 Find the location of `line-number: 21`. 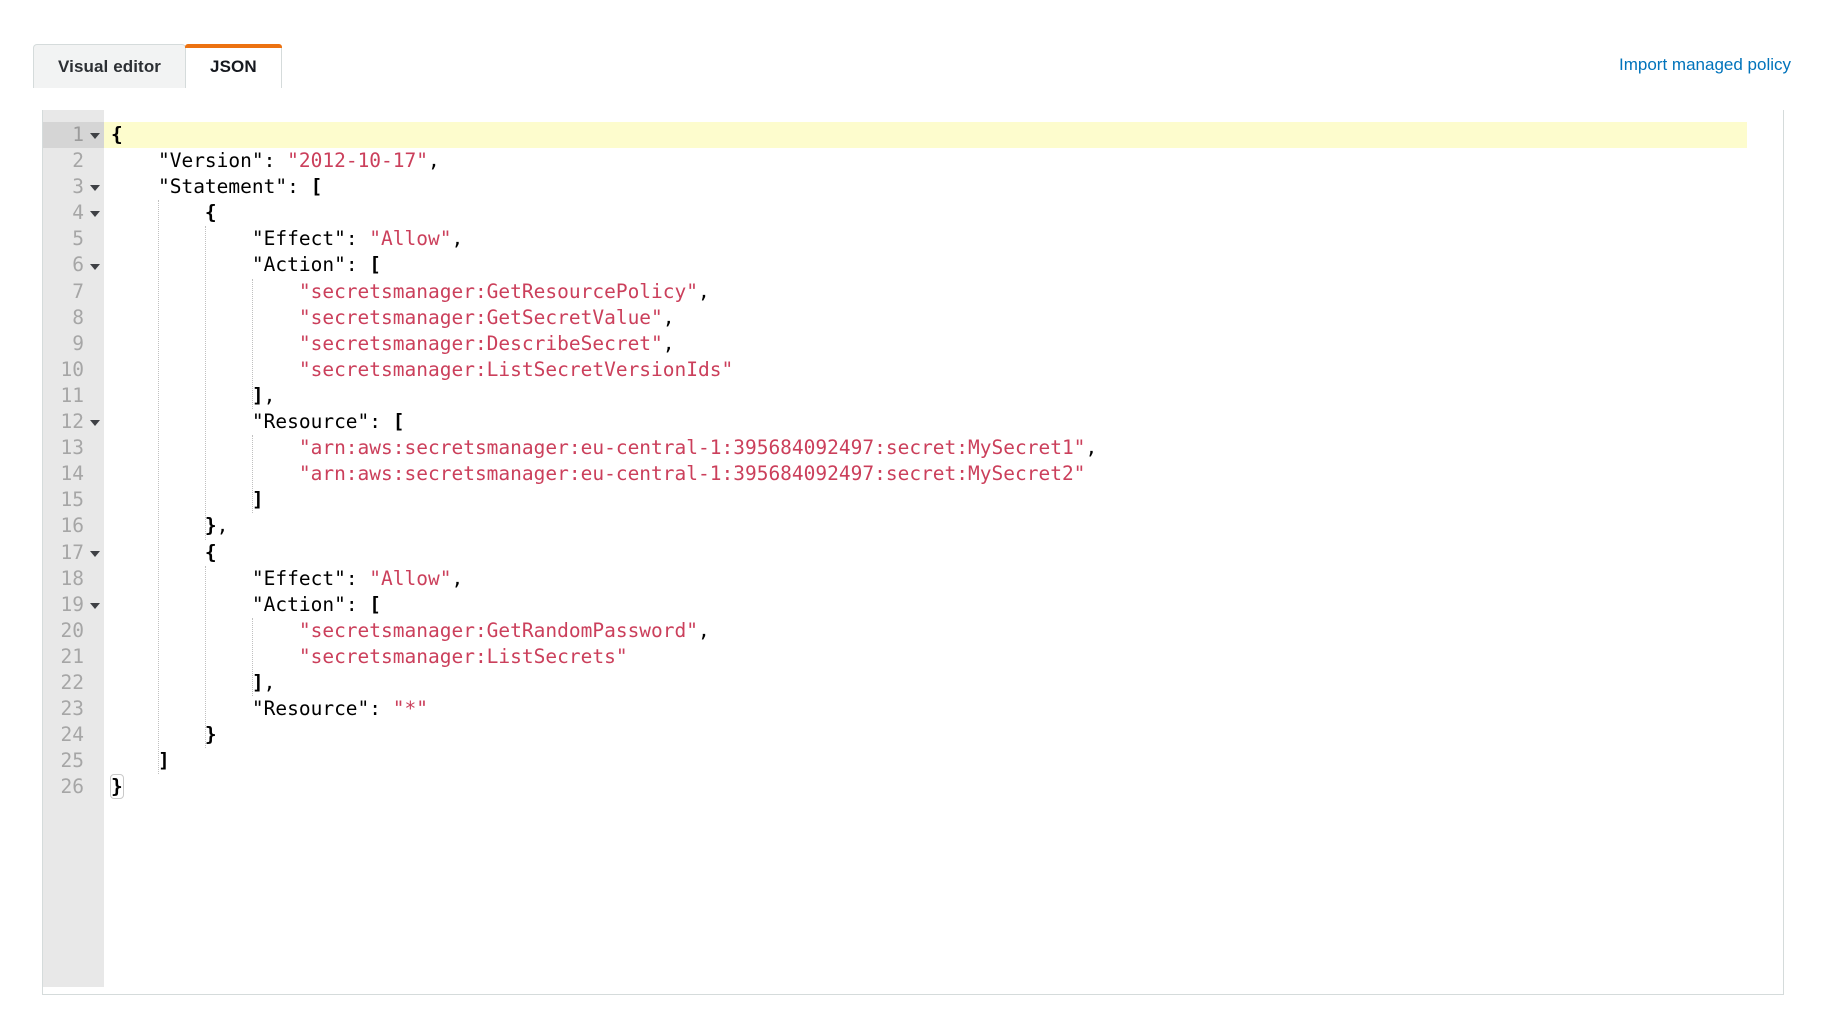

line-number: 21 is located at coordinates (72, 656).